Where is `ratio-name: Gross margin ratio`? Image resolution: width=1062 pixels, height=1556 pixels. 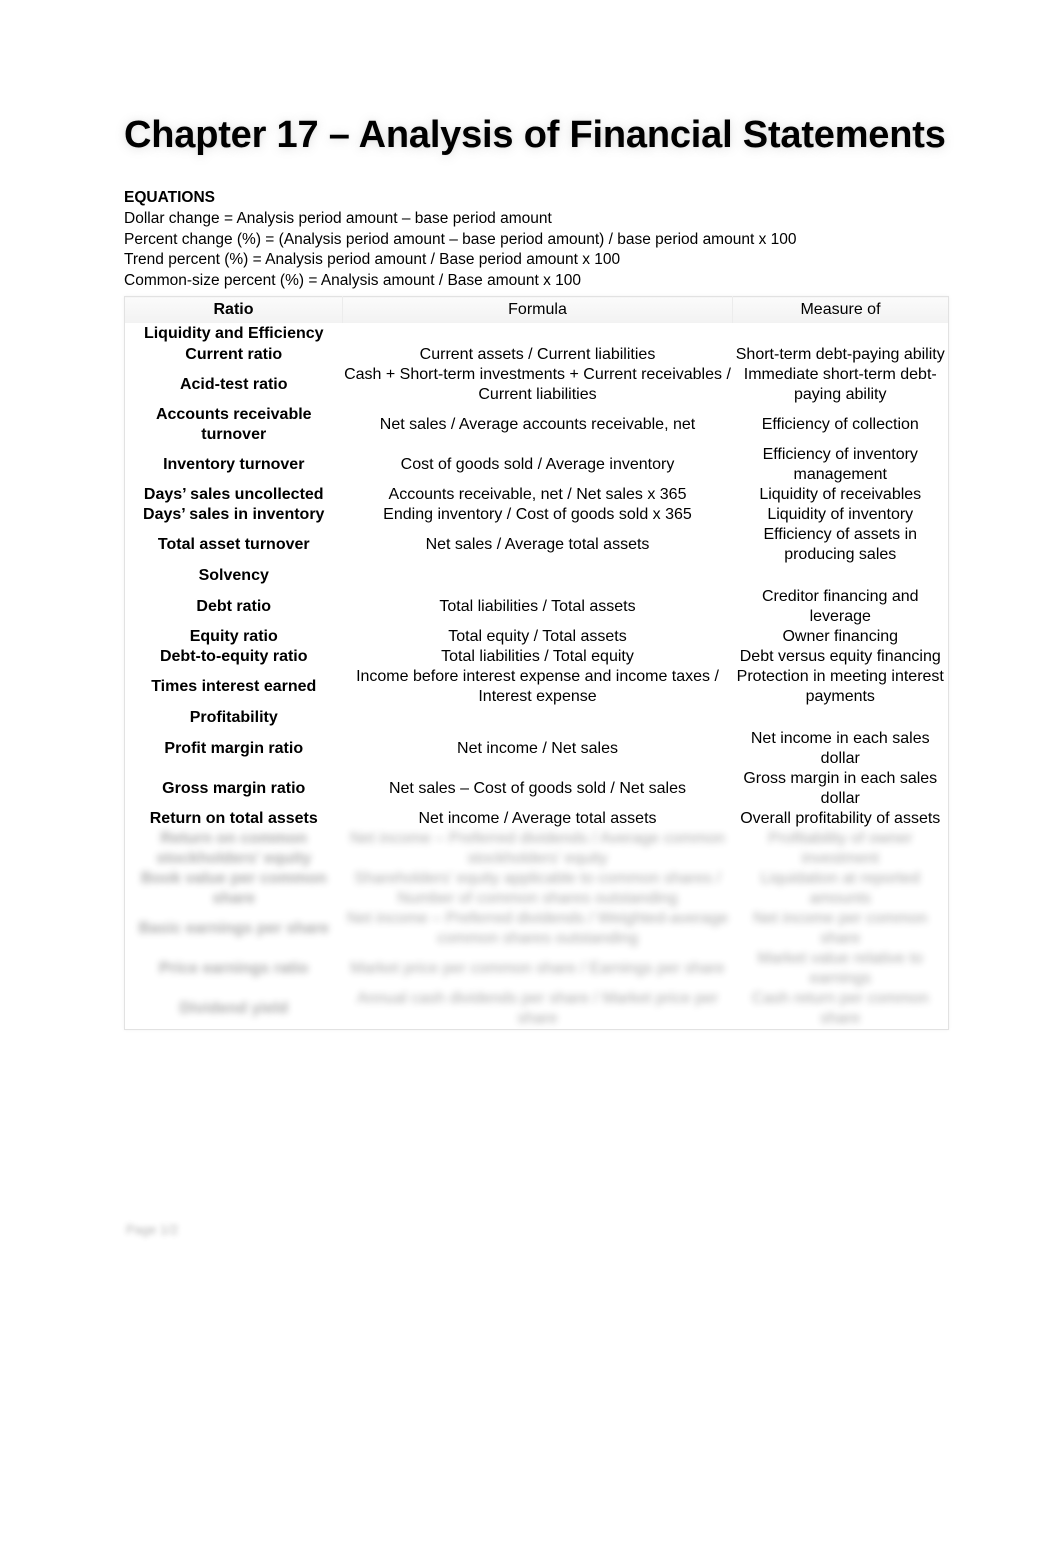 ratio-name: Gross margin ratio is located at coordinates (234, 789).